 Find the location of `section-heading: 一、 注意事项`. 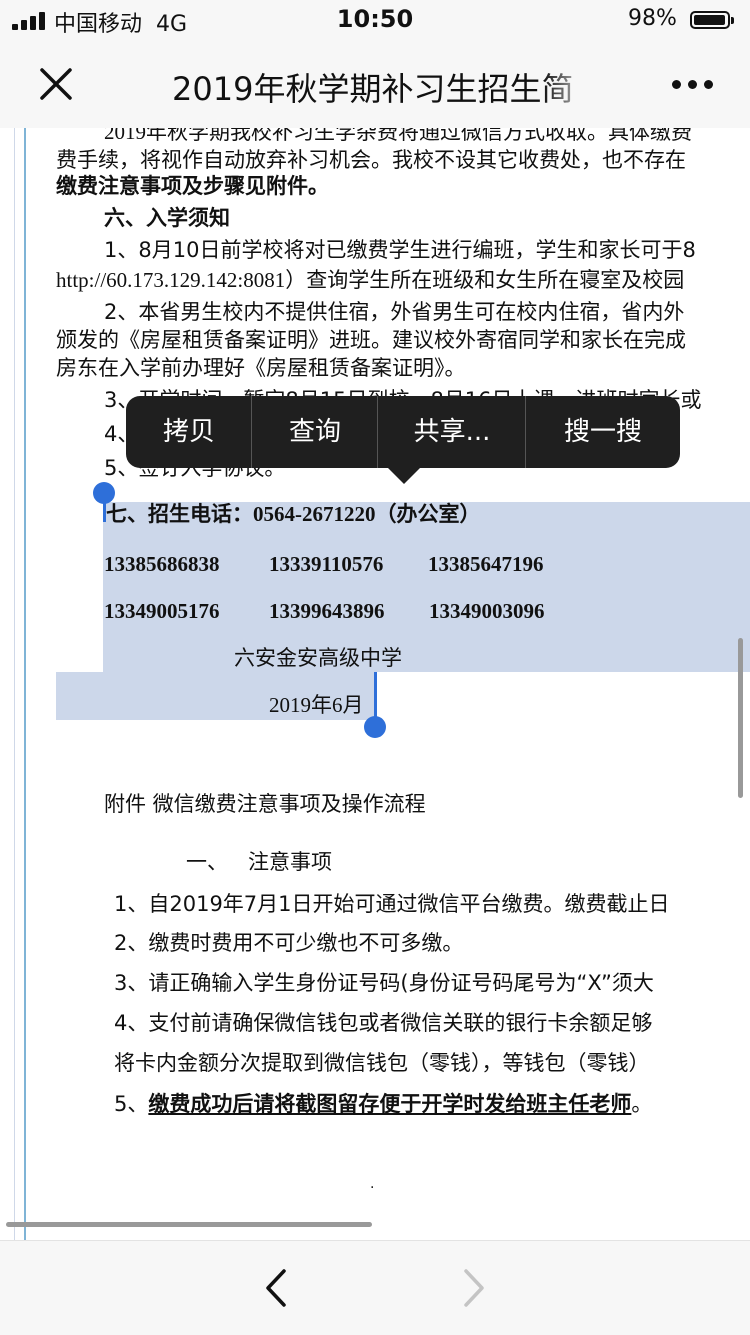

section-heading: 一、 注意事项 is located at coordinates (259, 862).